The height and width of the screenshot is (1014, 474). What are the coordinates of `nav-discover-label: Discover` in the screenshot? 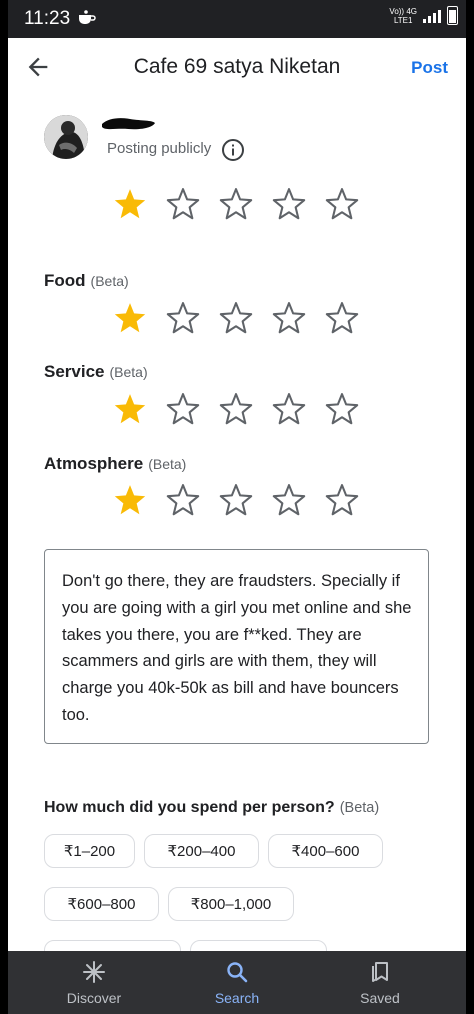 It's located at (94, 998).